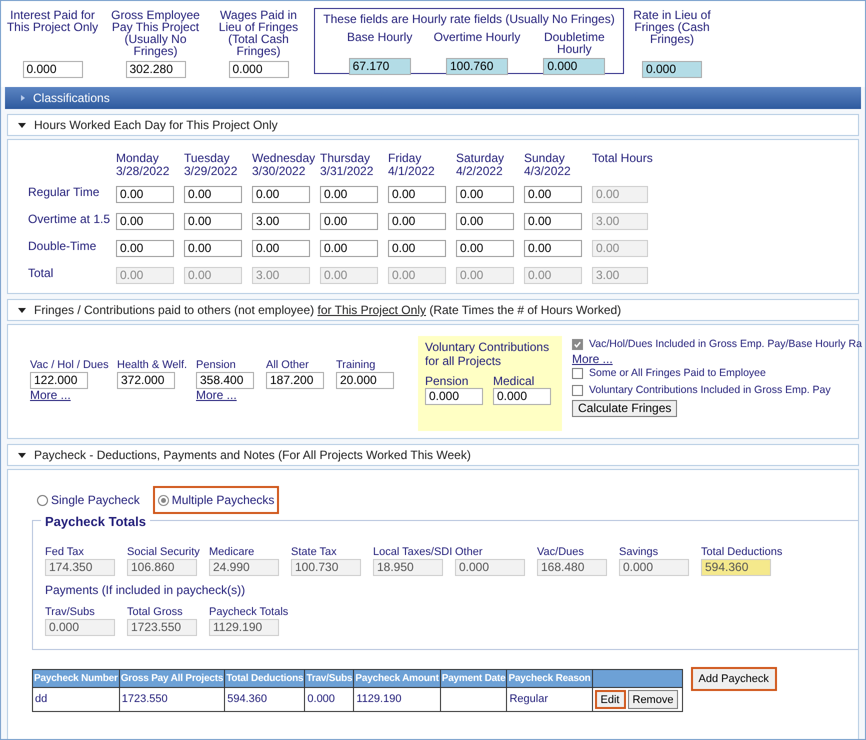 Image resolution: width=866 pixels, height=740 pixels. What do you see at coordinates (487, 354) in the screenshot?
I see `panel-title: Voluntary Contributions for all Projects` at bounding box center [487, 354].